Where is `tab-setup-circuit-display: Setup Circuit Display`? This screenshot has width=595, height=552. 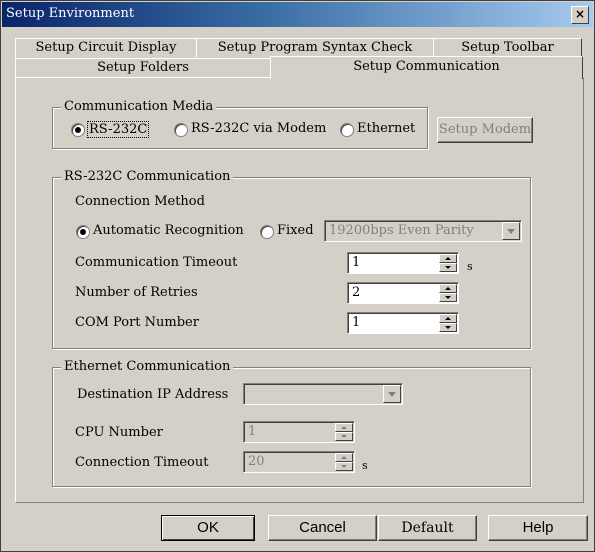
tab-setup-circuit-display: Setup Circuit Display is located at coordinates (106, 48).